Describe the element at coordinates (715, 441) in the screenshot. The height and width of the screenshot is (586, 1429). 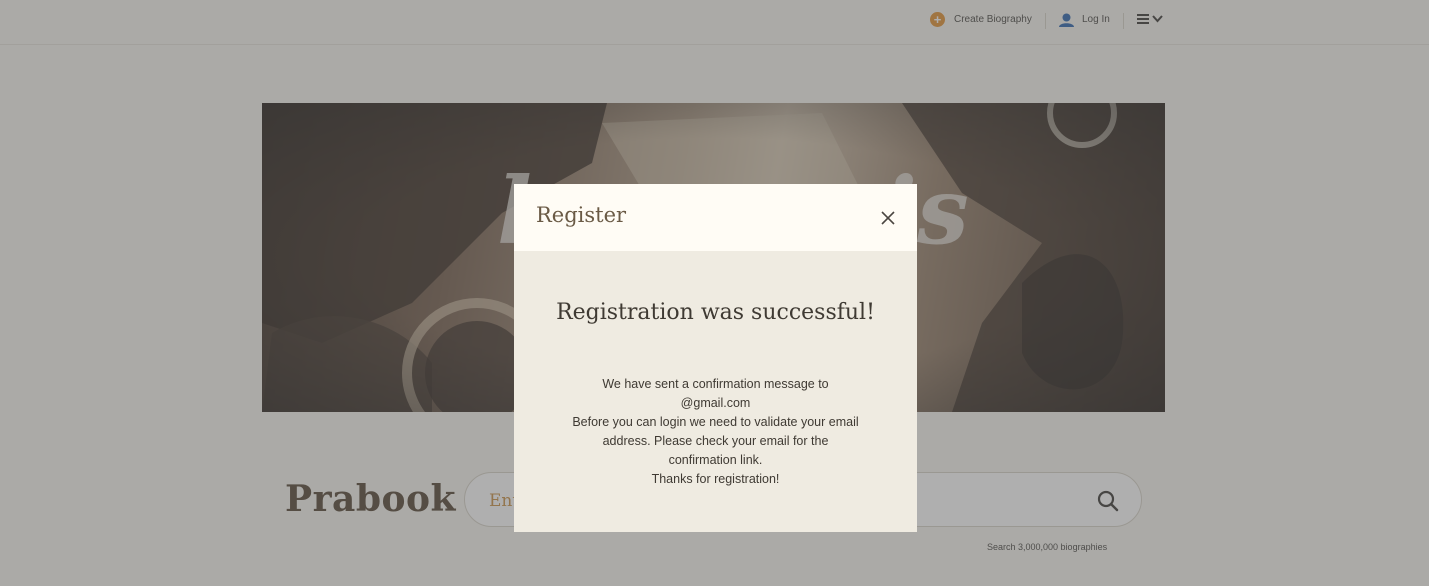
I see `message-line: address. Please check your email for the` at that location.